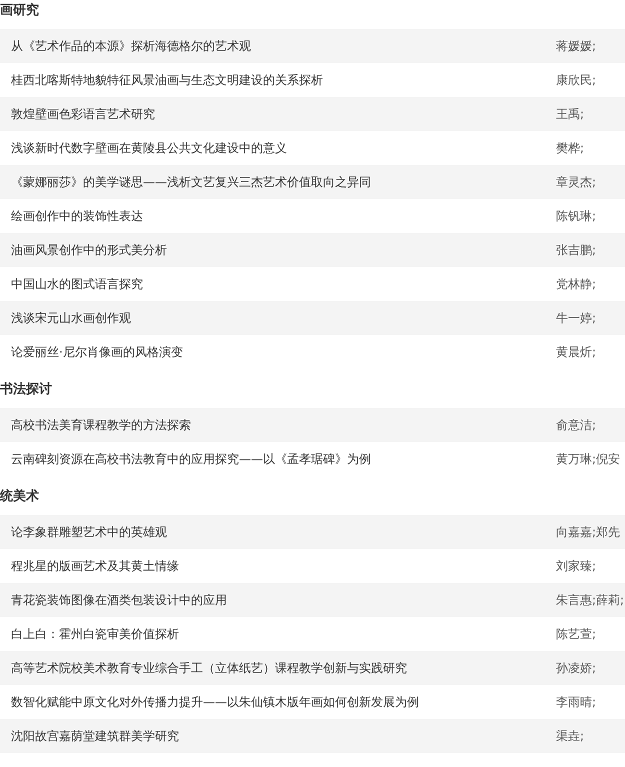 The image size is (625, 767). What do you see at coordinates (71, 317) in the screenshot?
I see `article-title-link: 浅谈宋元山水画创作观` at bounding box center [71, 317].